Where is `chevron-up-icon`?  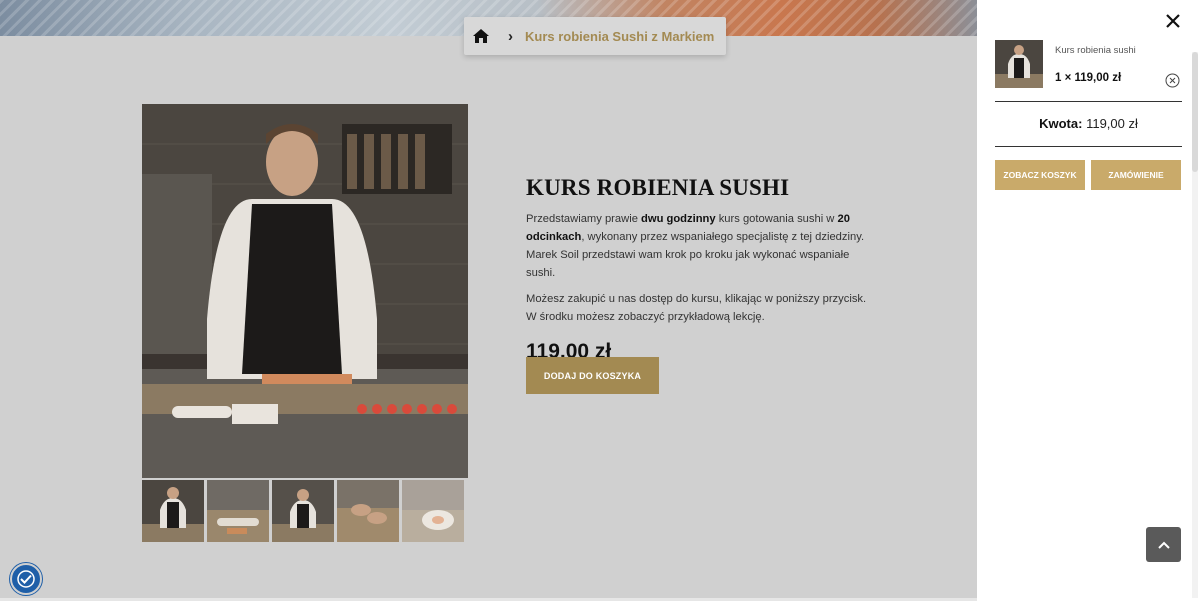 chevron-up-icon is located at coordinates (1163, 545).